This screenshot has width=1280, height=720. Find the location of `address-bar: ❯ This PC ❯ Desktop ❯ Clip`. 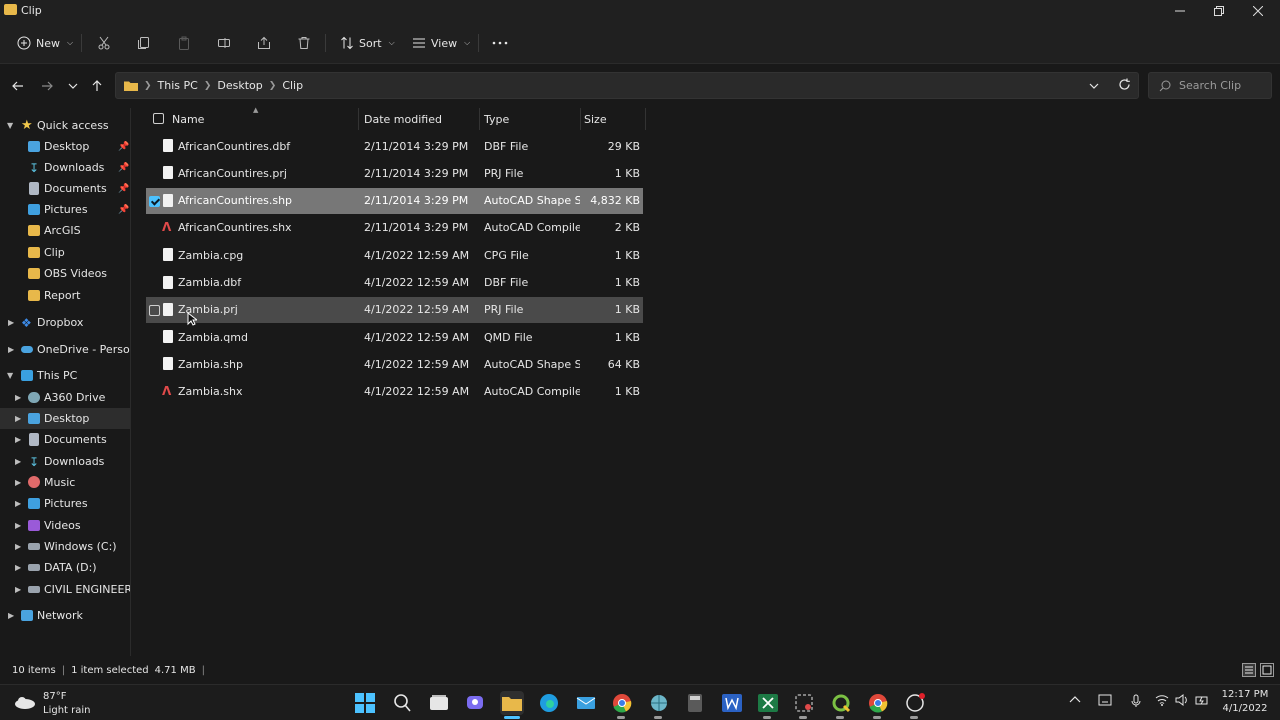

address-bar: ❯ This PC ❯ Desktop ❯ Clip is located at coordinates (627, 85).